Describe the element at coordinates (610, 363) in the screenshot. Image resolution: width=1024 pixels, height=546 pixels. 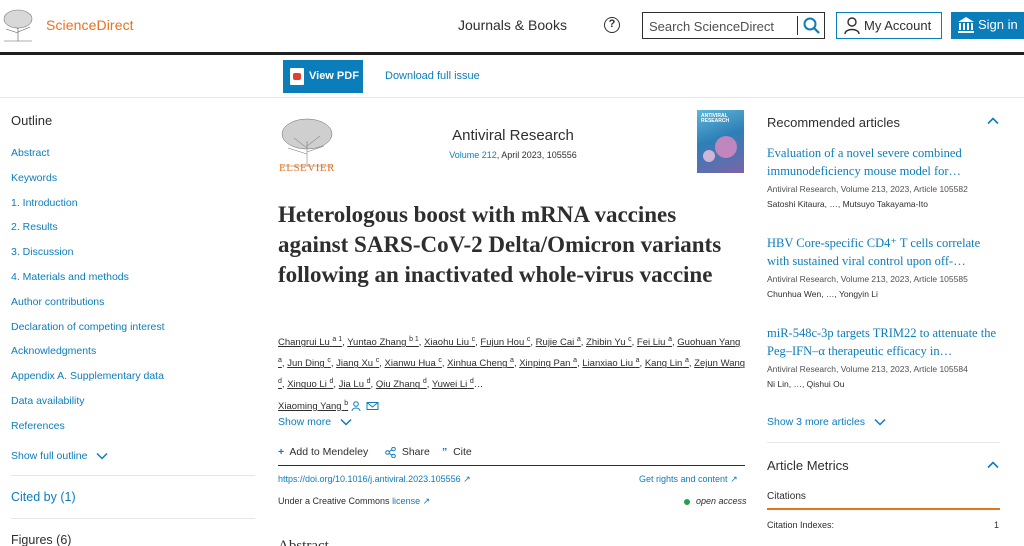
I see `author-link: Lianxiao Liu a` at that location.